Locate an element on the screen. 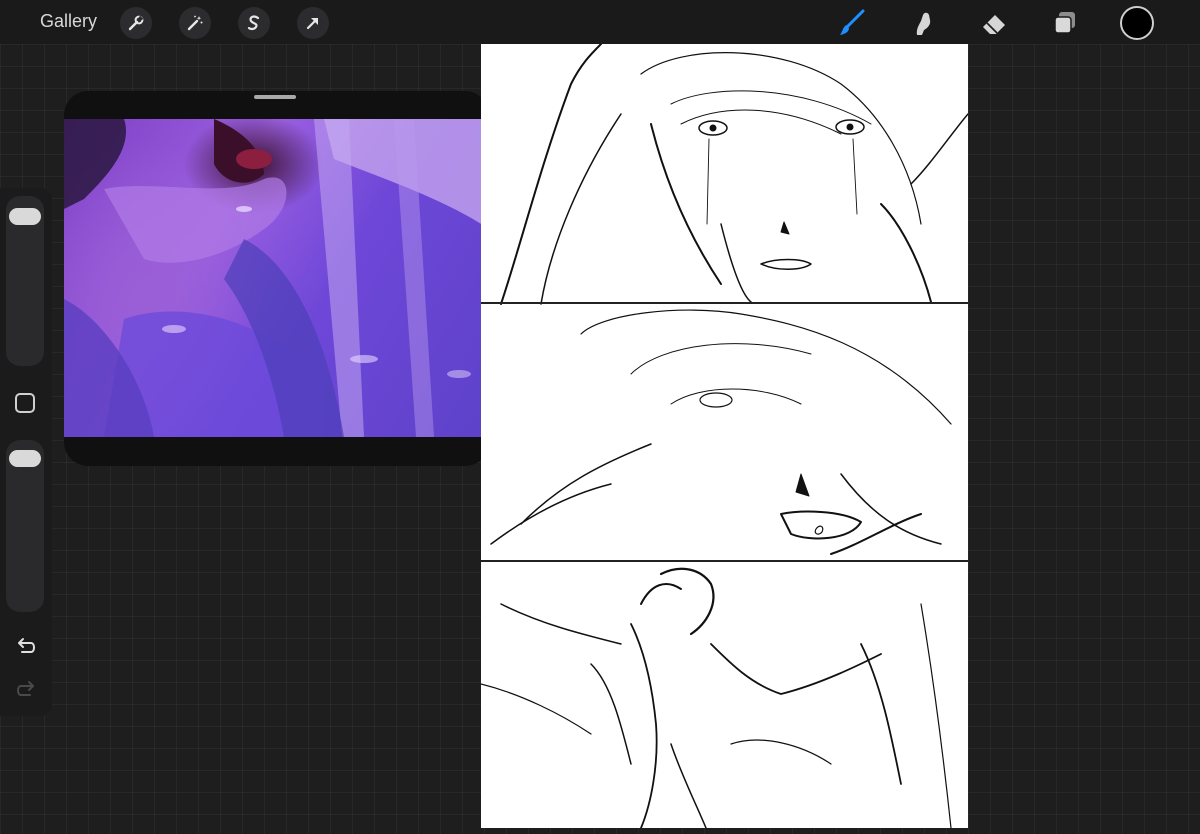 The image size is (1200, 834). undo-arrow-icon is located at coordinates (26, 645).